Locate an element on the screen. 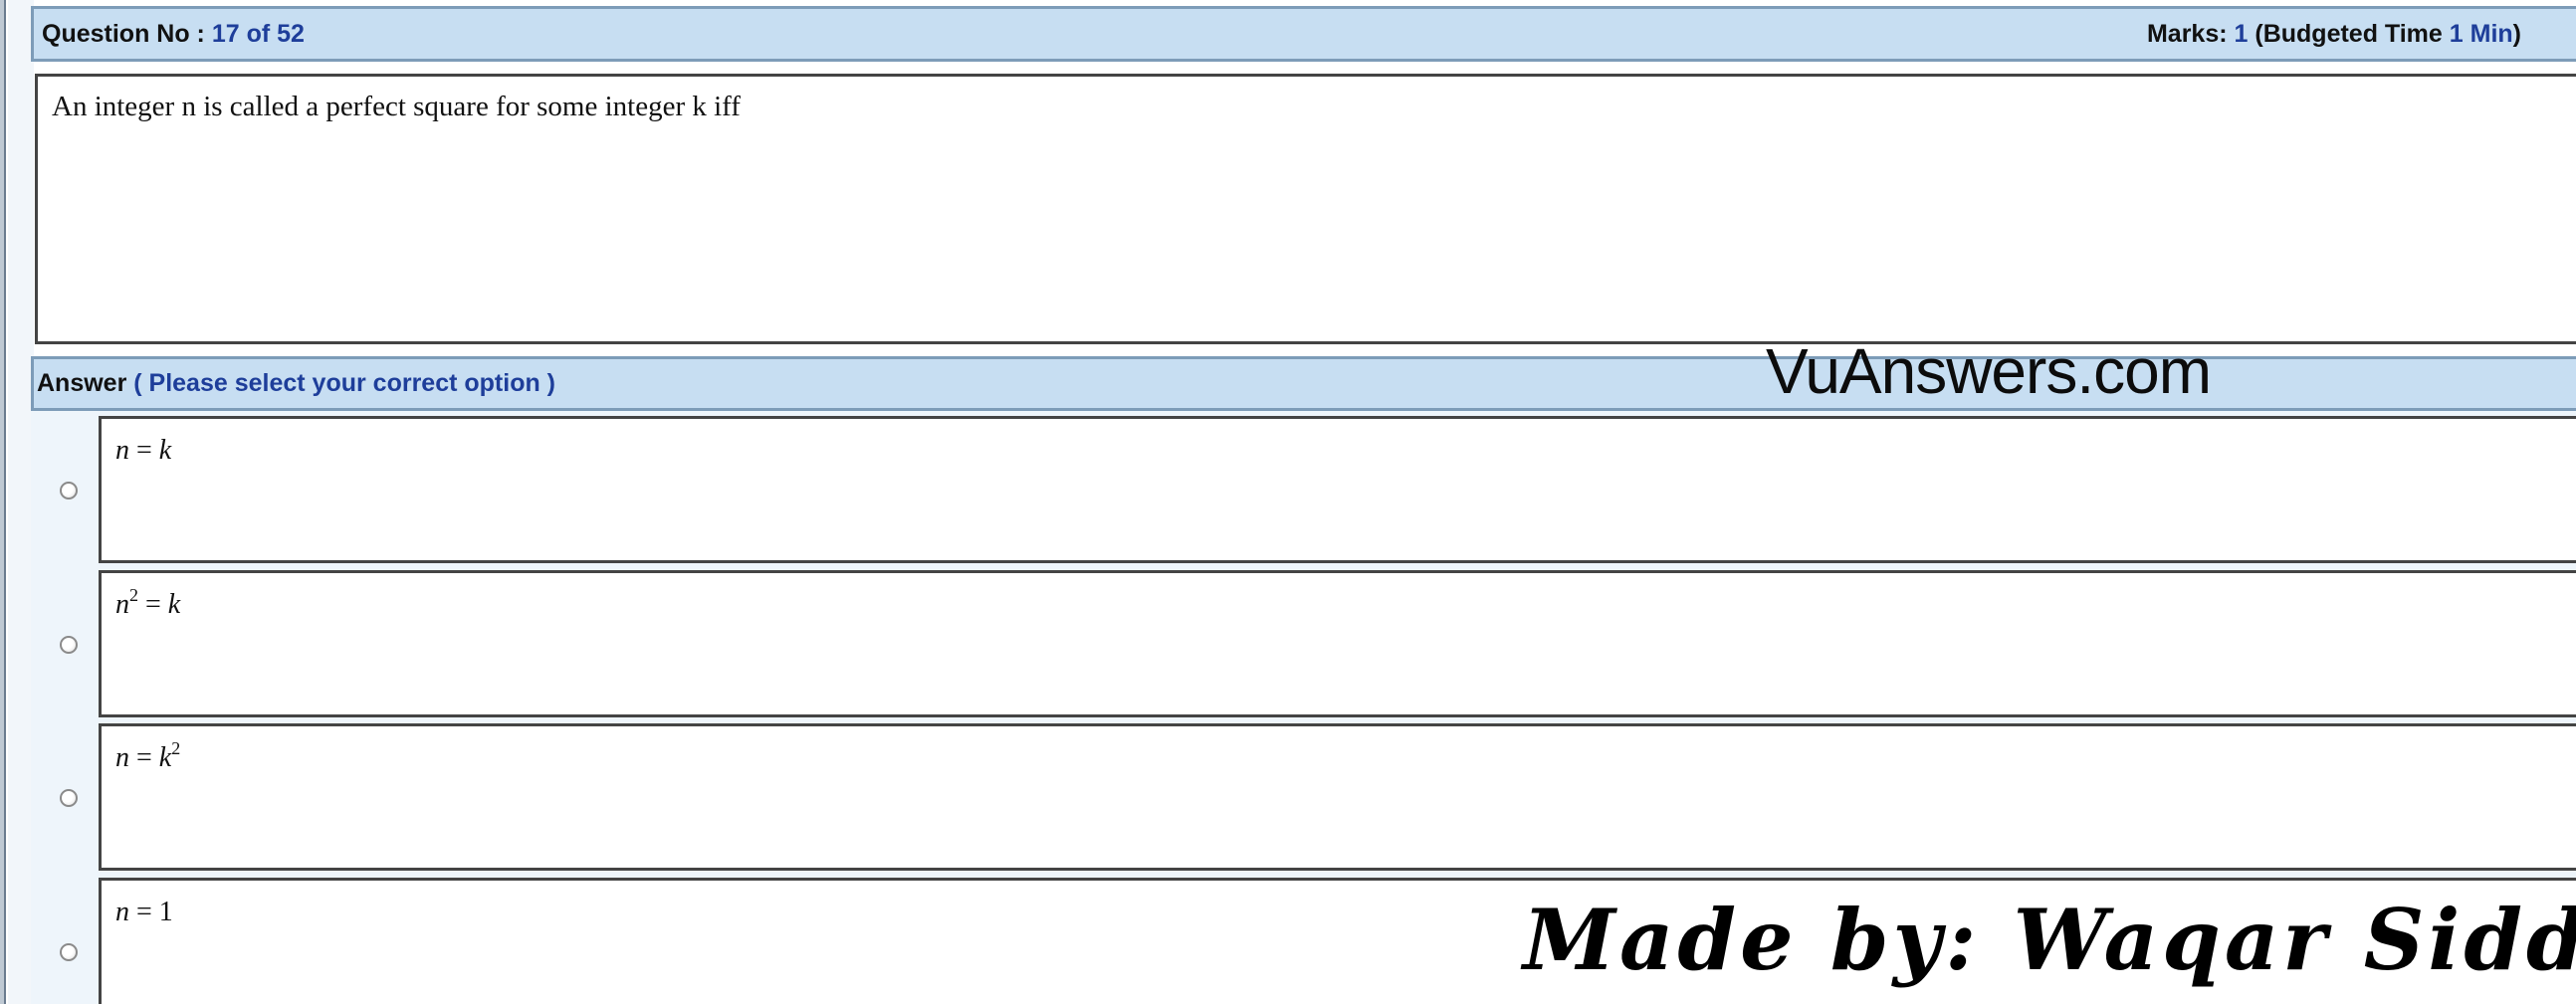  option-row-3: n = k2 is located at coordinates (1303, 798).